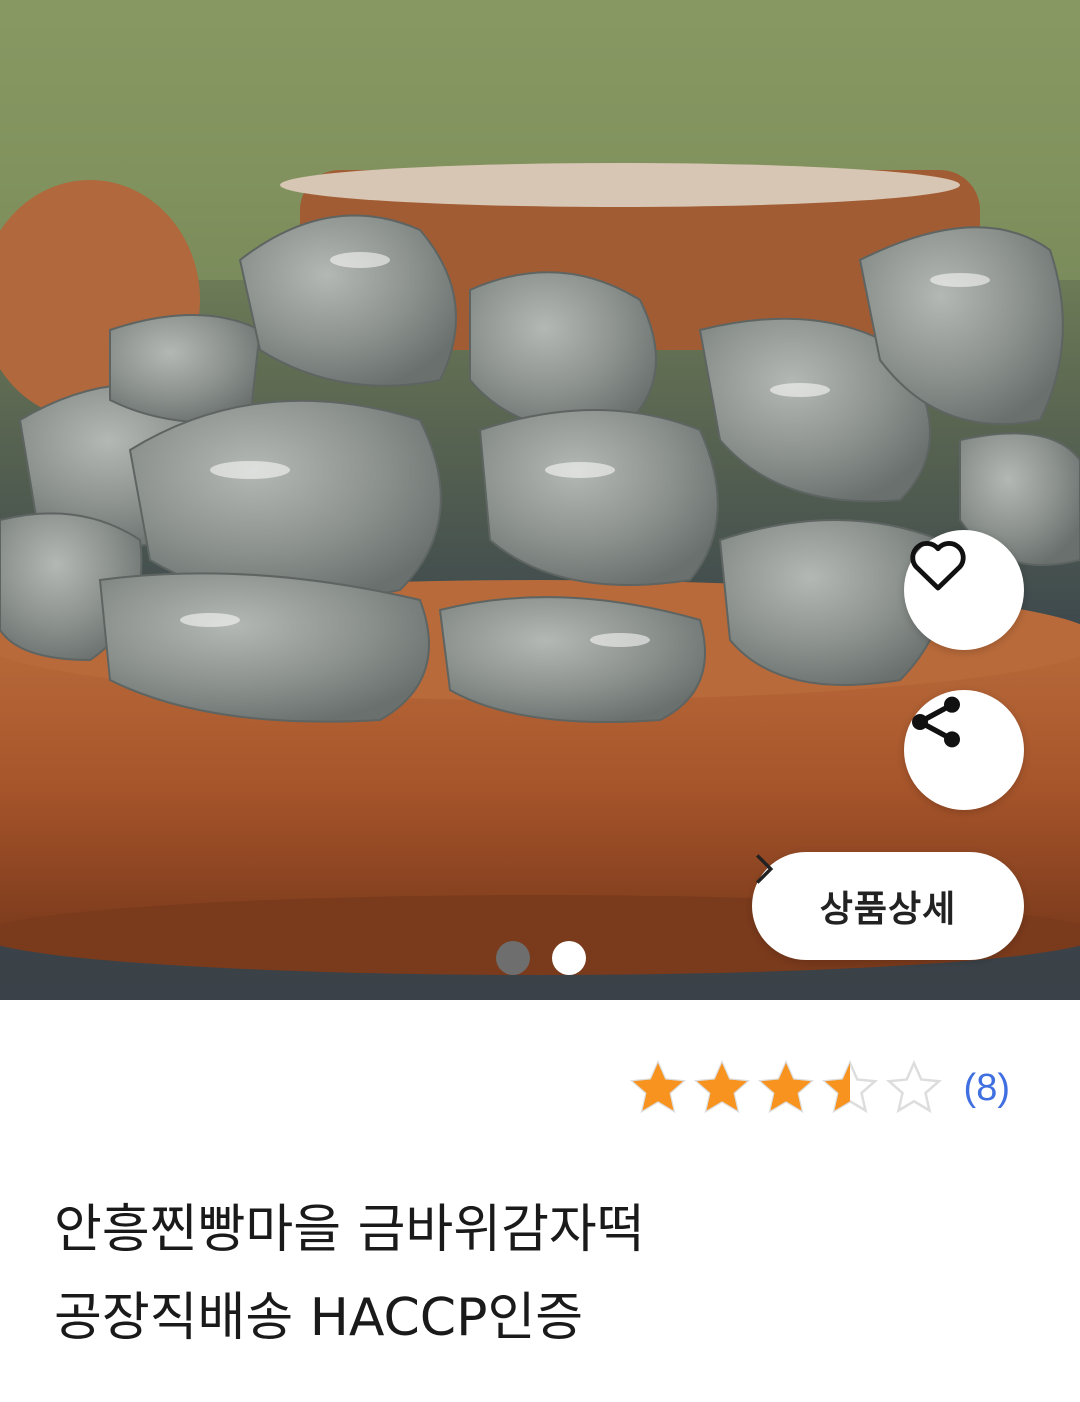  I want to click on product-detail-button: 상품상세, so click(888, 906).